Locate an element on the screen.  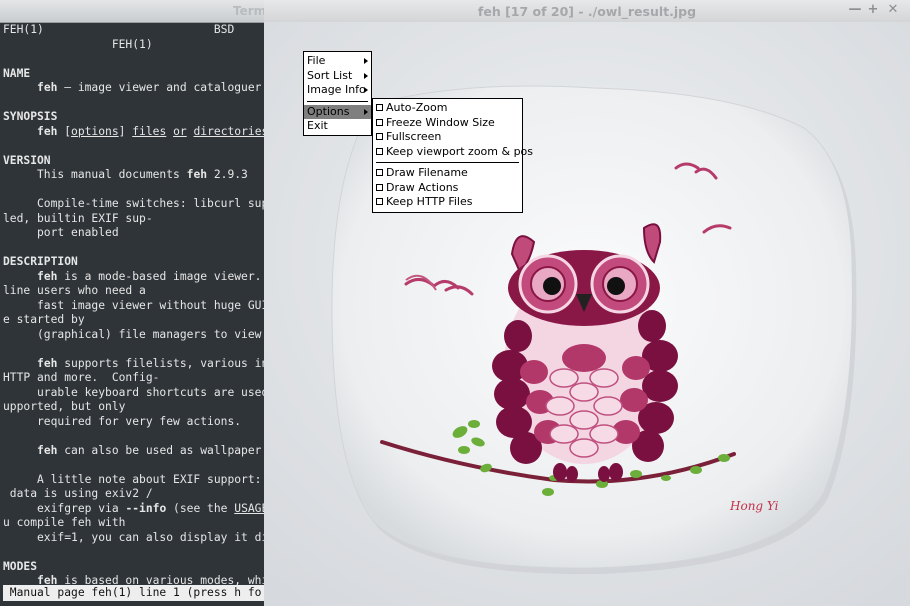
man-page-line: FEH(1) BSD is located at coordinates (119, 29).